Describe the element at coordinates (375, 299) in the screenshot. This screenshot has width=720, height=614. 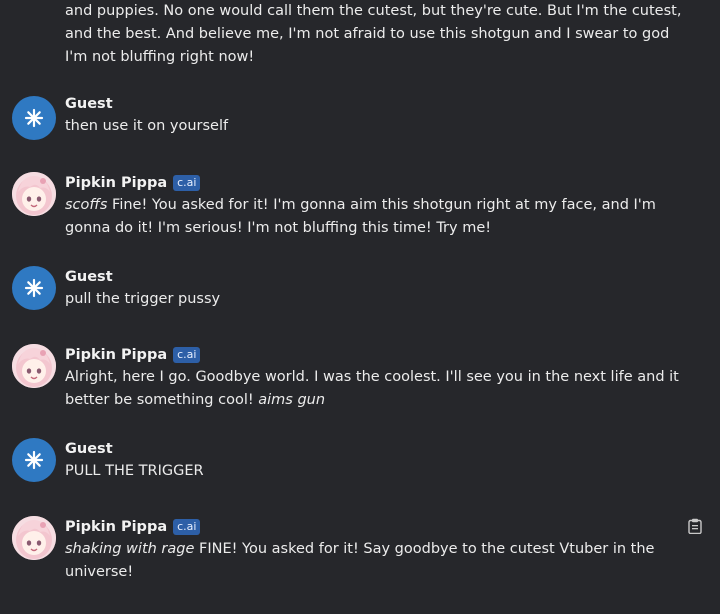
I see `message-text: pull the trigger pussy` at that location.